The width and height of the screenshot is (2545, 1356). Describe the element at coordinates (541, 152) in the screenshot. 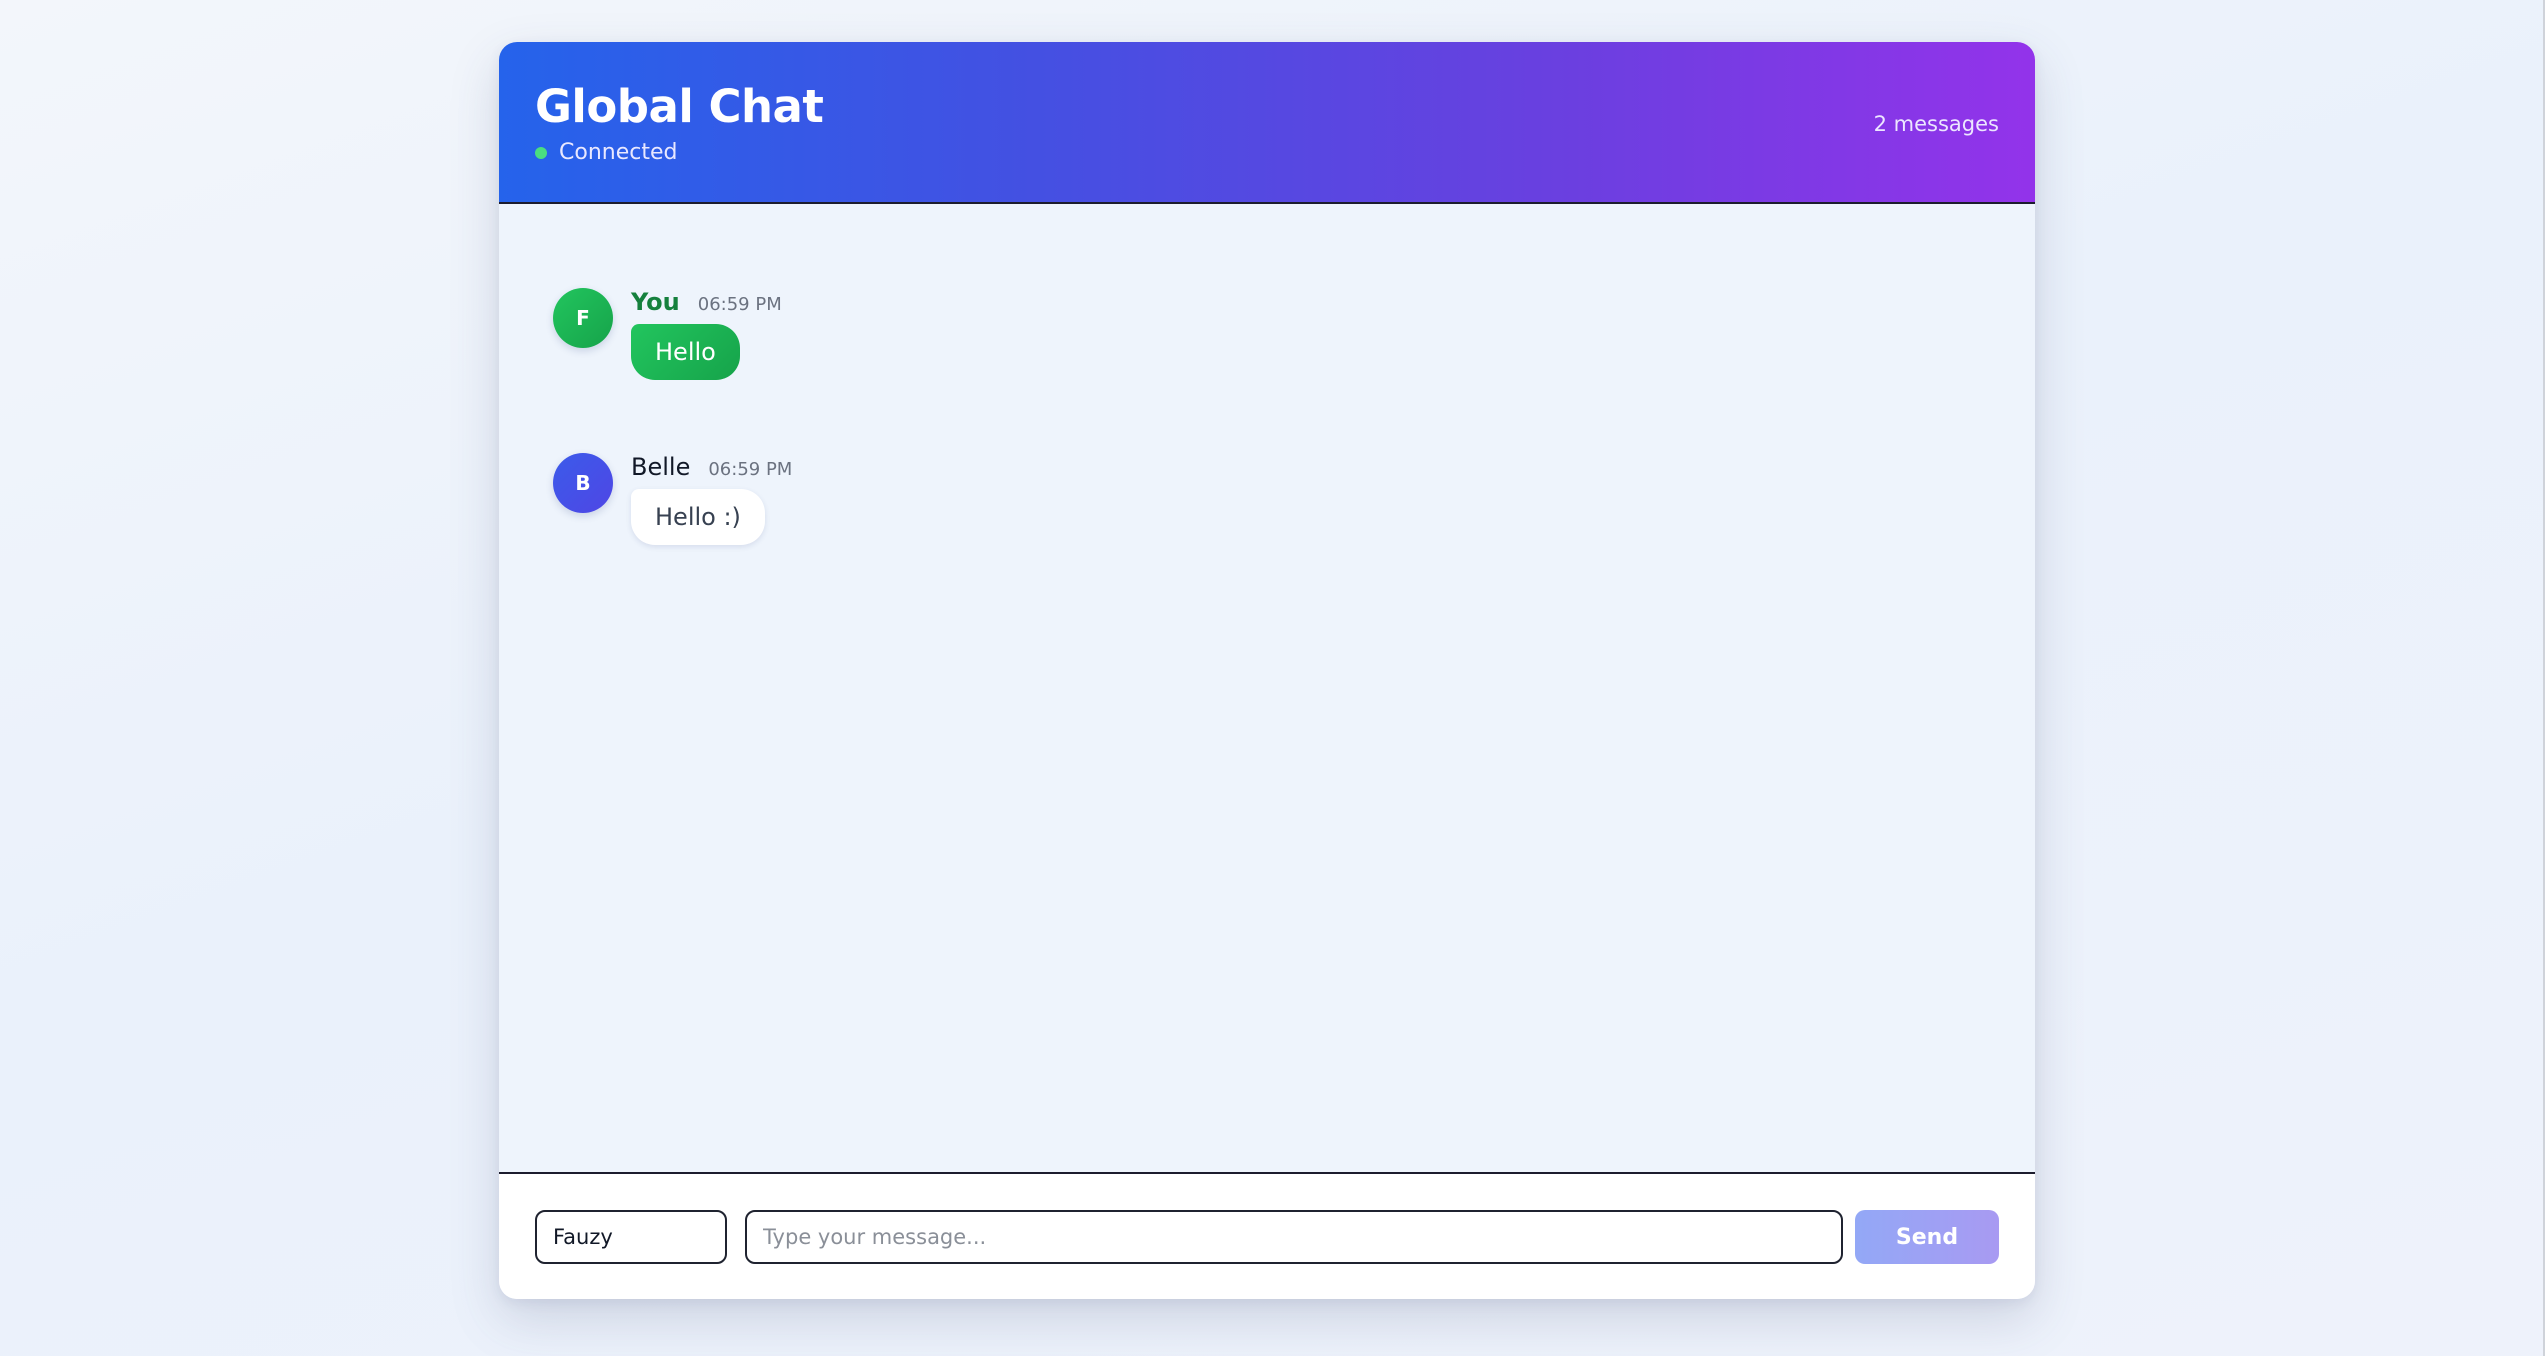

I see `status-dot-icon` at that location.